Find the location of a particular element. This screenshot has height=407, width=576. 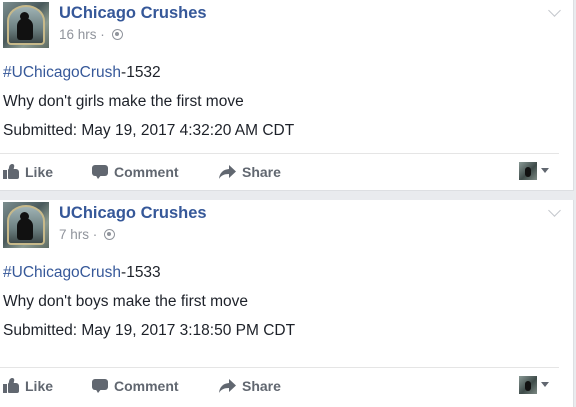

post-header: UChicago Crushes 16 hrs · is located at coordinates (288, 25).